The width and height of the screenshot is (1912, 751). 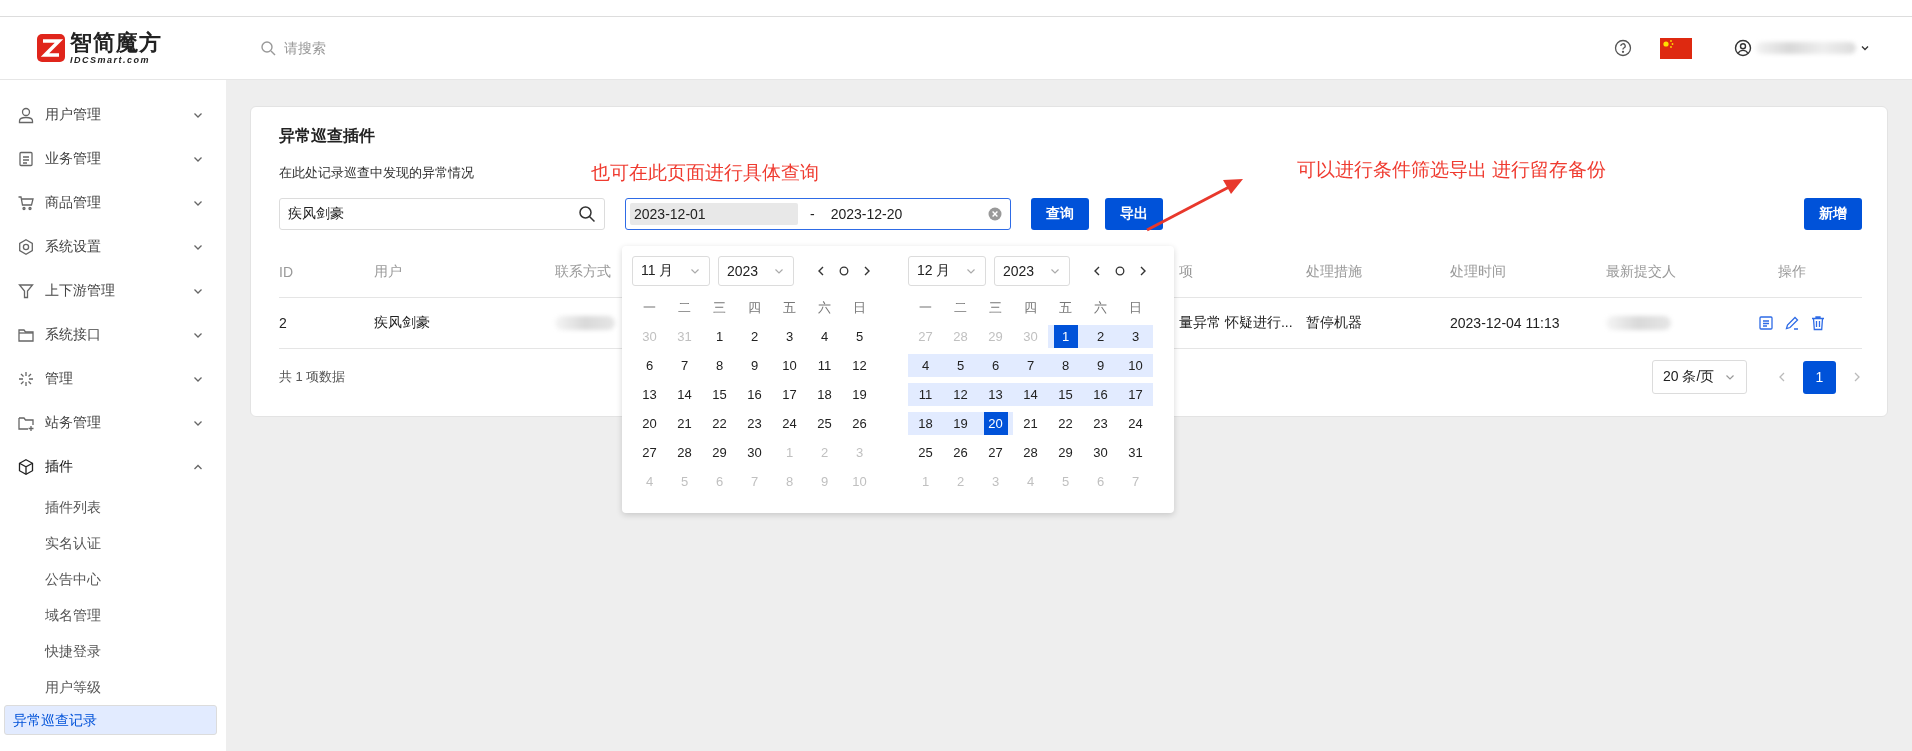 What do you see at coordinates (110, 720) in the screenshot?
I see `sidebar-subitem: 异常巡查记录` at bounding box center [110, 720].